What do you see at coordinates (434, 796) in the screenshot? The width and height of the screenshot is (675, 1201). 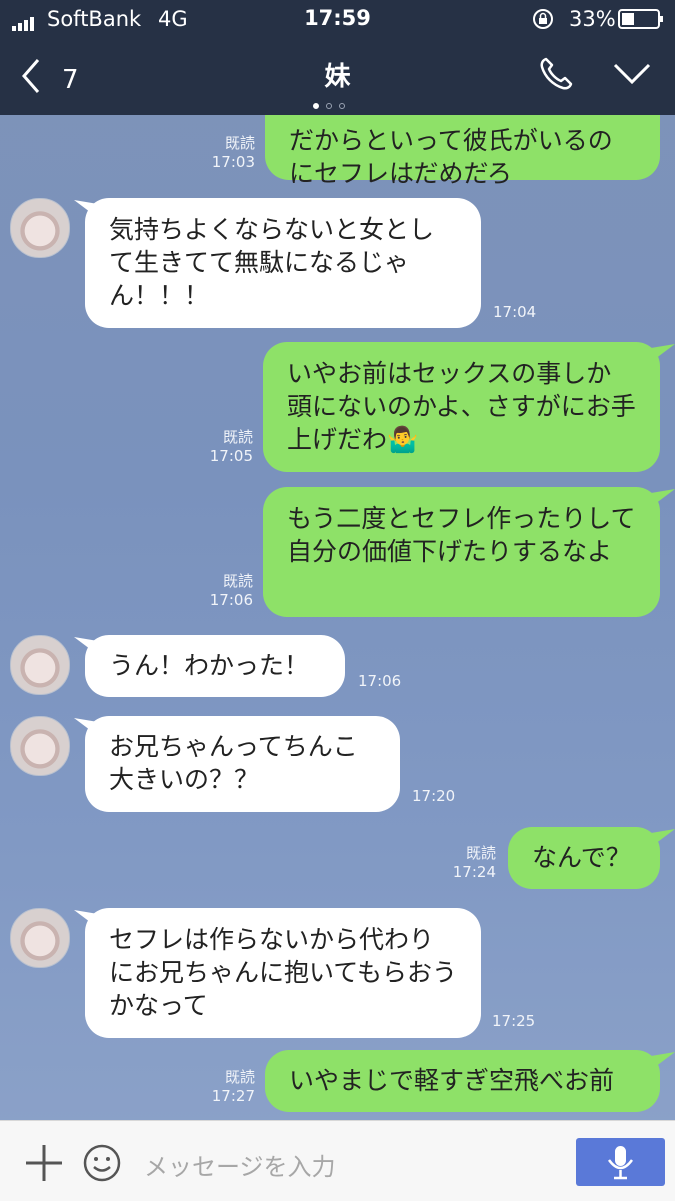 I see `message-time: 17:20` at bounding box center [434, 796].